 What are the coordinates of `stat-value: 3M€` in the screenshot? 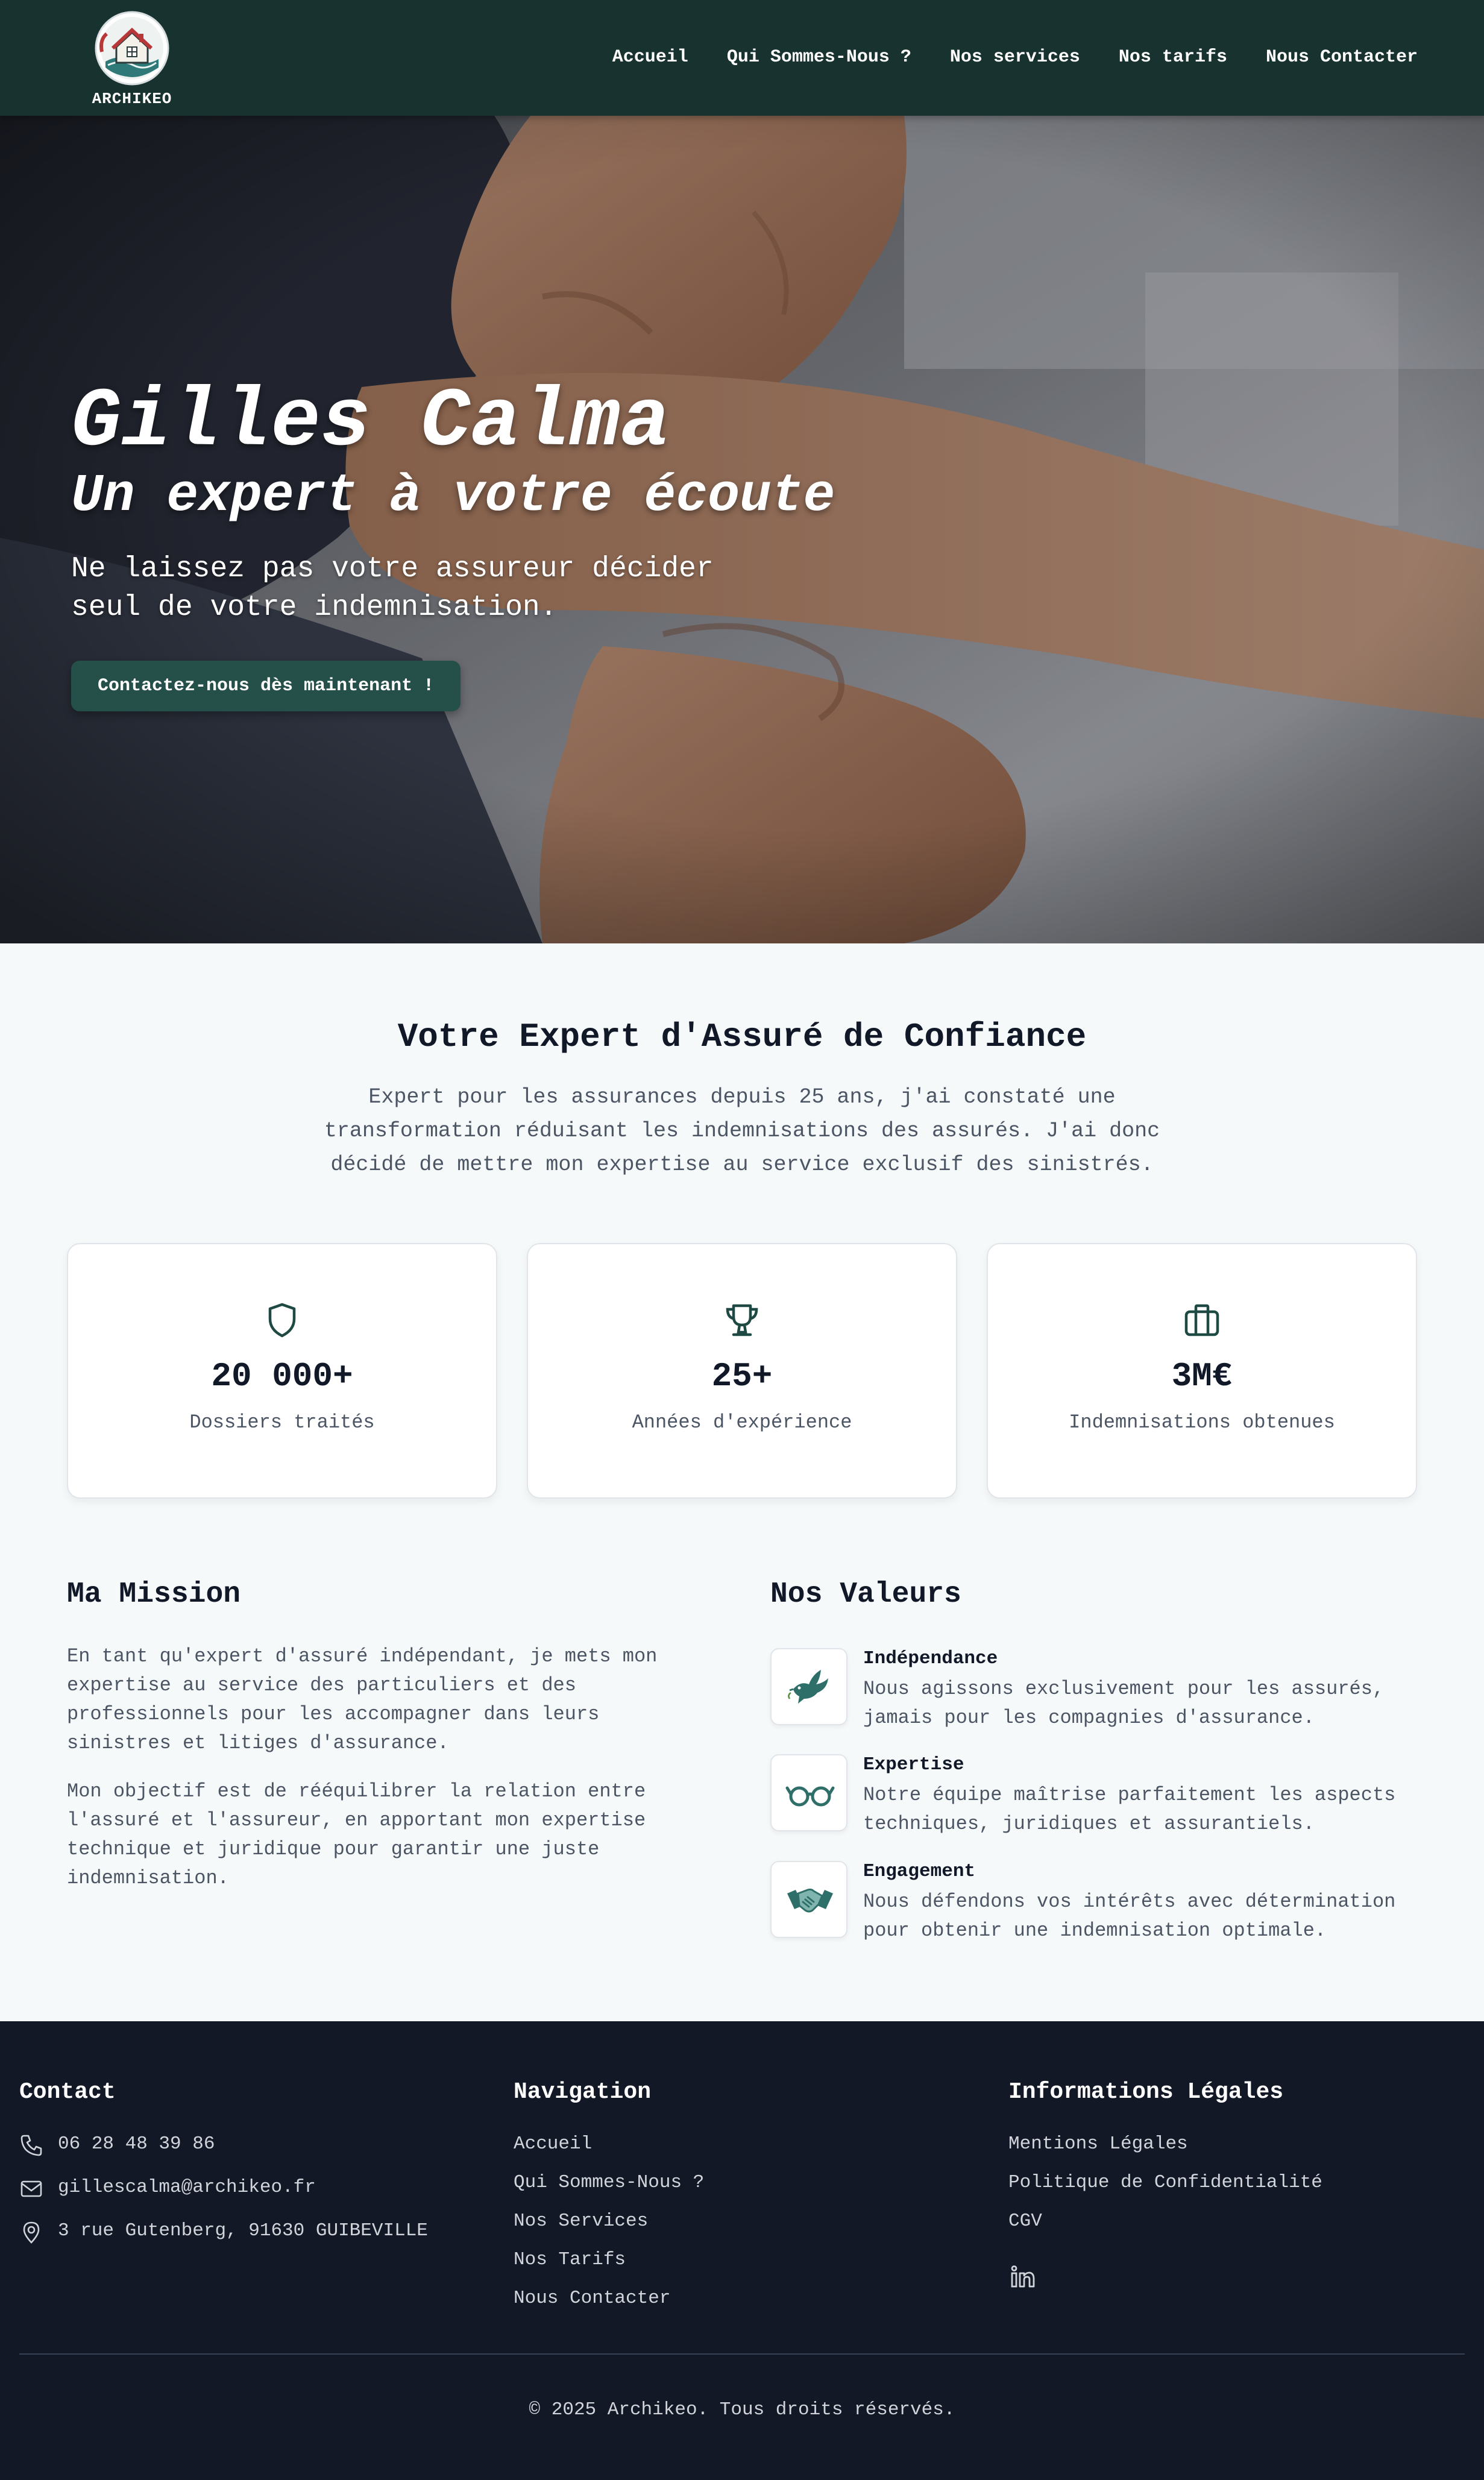 It's located at (1202, 1377).